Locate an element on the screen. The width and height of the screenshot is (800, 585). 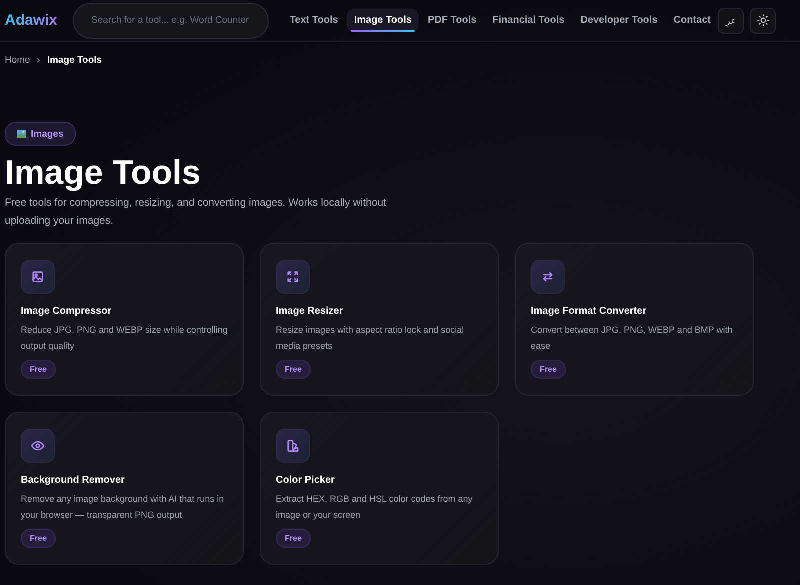
tool-card: Background Remover Remove any image background with AI that runs in your browser — transparent PNG output Free is located at coordinates (124, 488).